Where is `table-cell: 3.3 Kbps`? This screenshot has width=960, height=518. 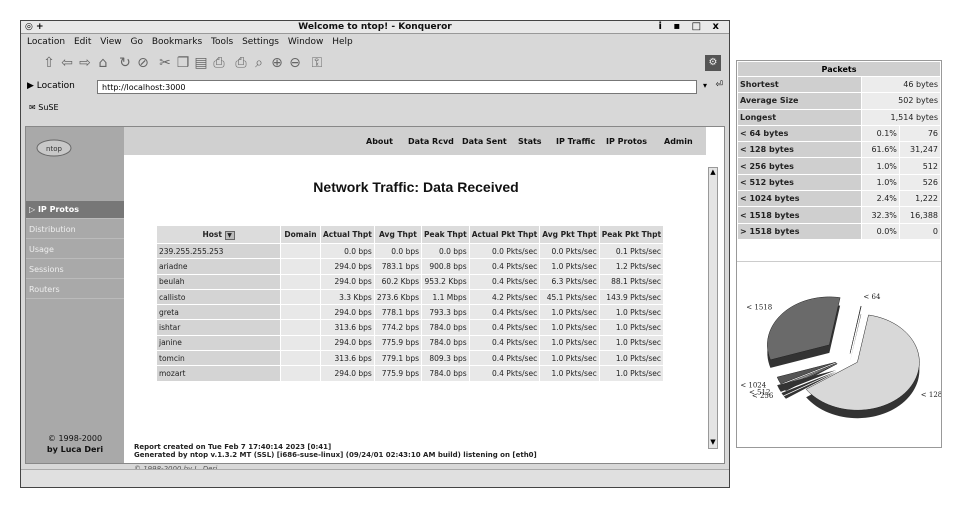 table-cell: 3.3 Kbps is located at coordinates (347, 297).